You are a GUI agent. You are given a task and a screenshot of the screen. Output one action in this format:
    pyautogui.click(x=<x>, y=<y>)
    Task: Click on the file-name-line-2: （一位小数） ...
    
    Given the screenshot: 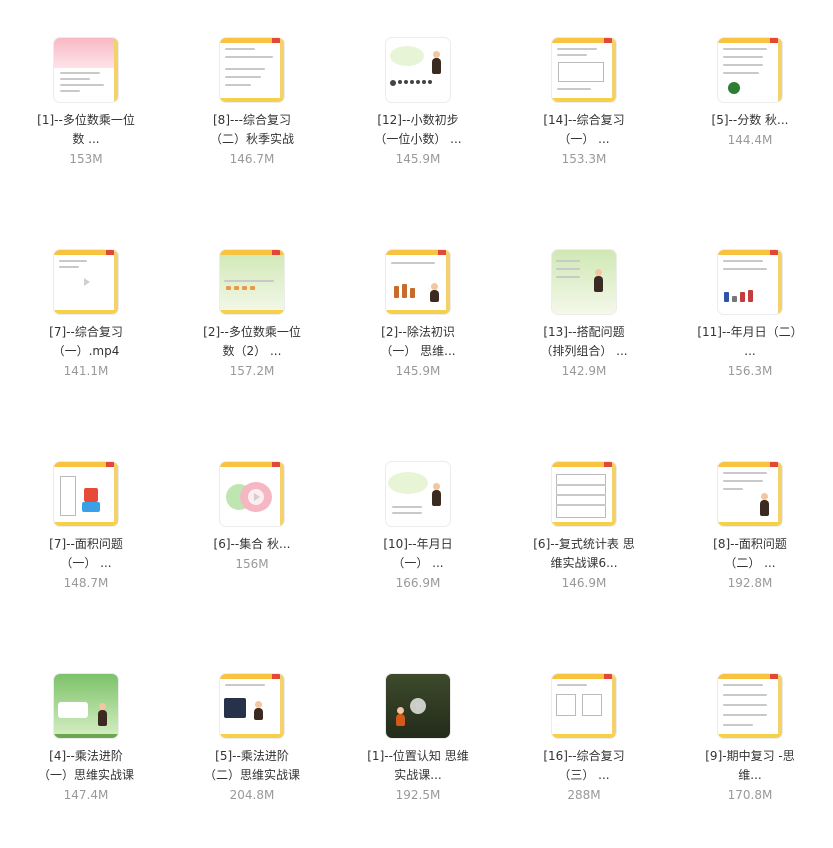 What is the action you would take?
    pyautogui.click(x=418, y=139)
    